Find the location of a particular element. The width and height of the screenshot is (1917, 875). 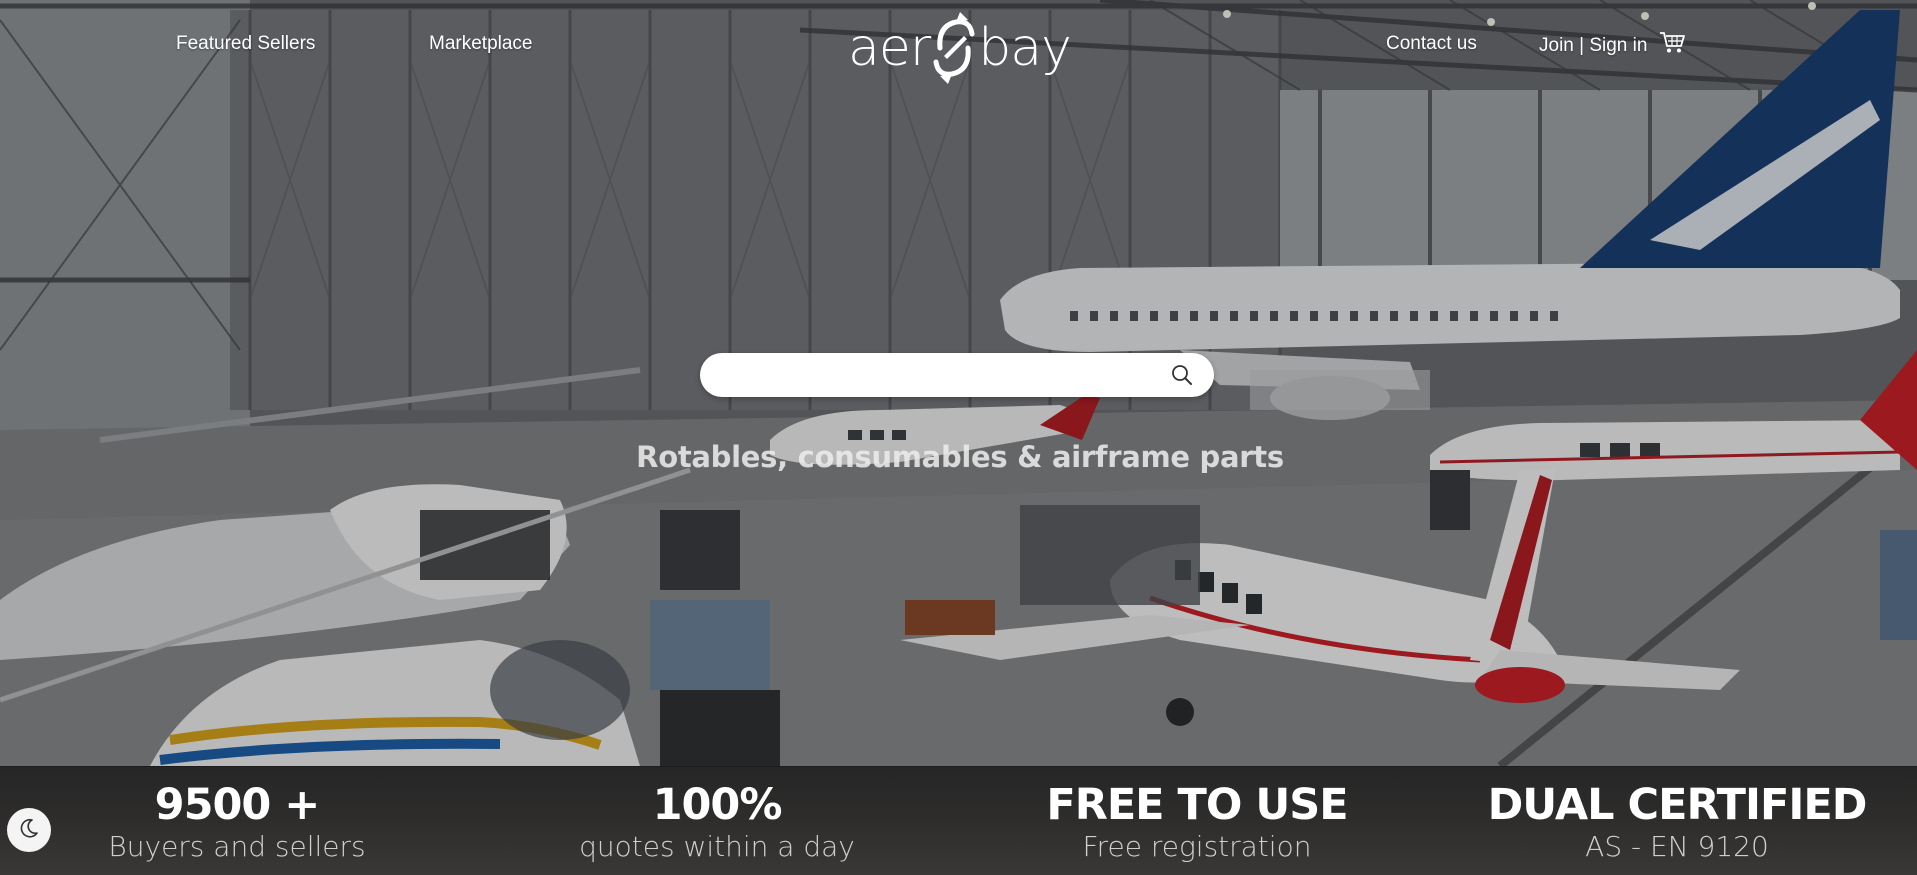

moon-icon is located at coordinates (29, 830).